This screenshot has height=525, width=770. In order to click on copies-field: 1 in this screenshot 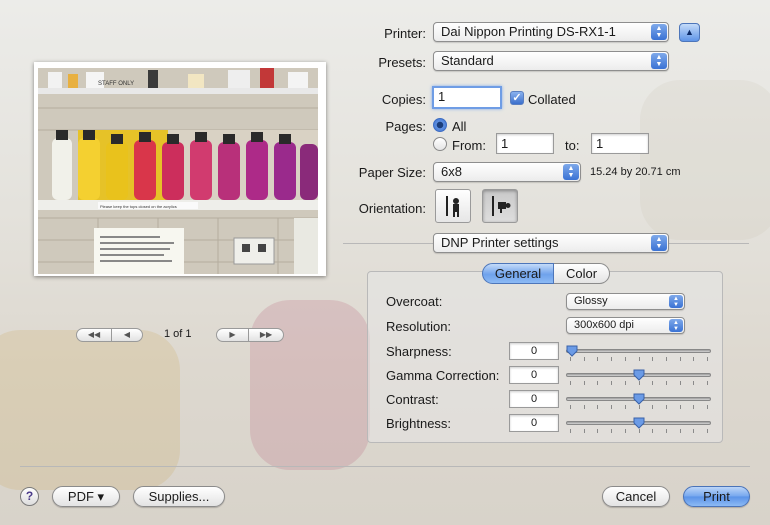, I will do `click(467, 97)`.